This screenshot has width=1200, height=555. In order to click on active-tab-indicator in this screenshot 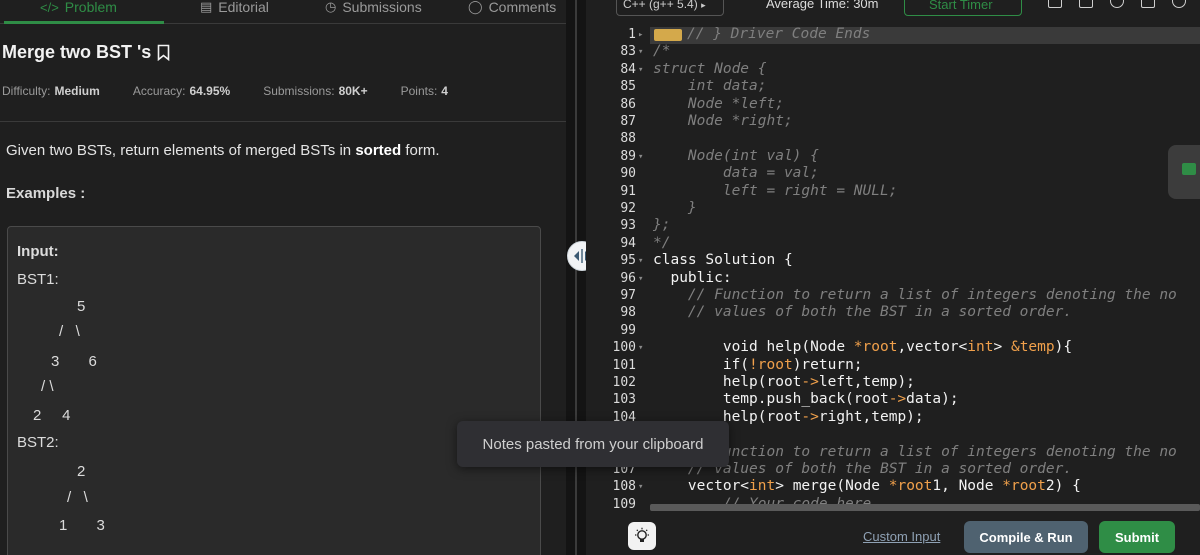, I will do `click(84, 22)`.